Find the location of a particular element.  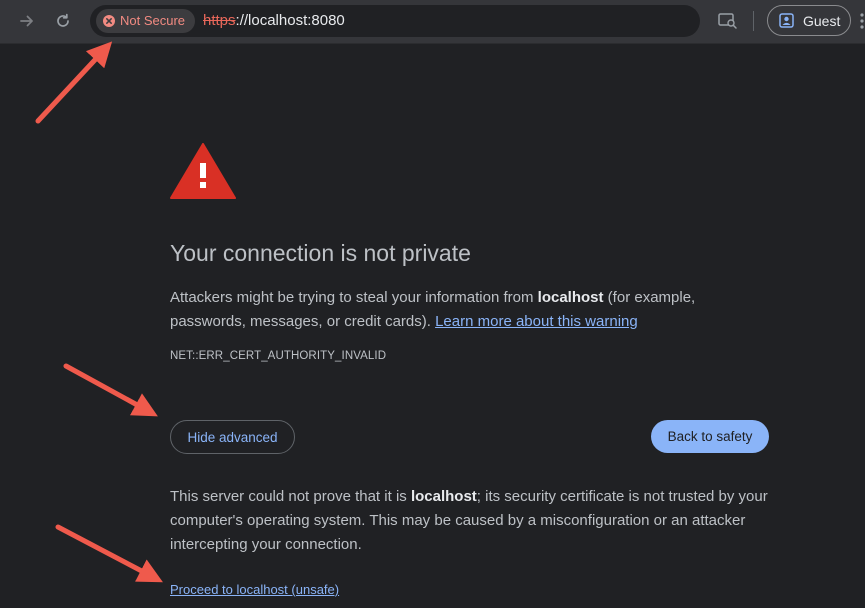

warning-triangle-icon is located at coordinates (203, 171).